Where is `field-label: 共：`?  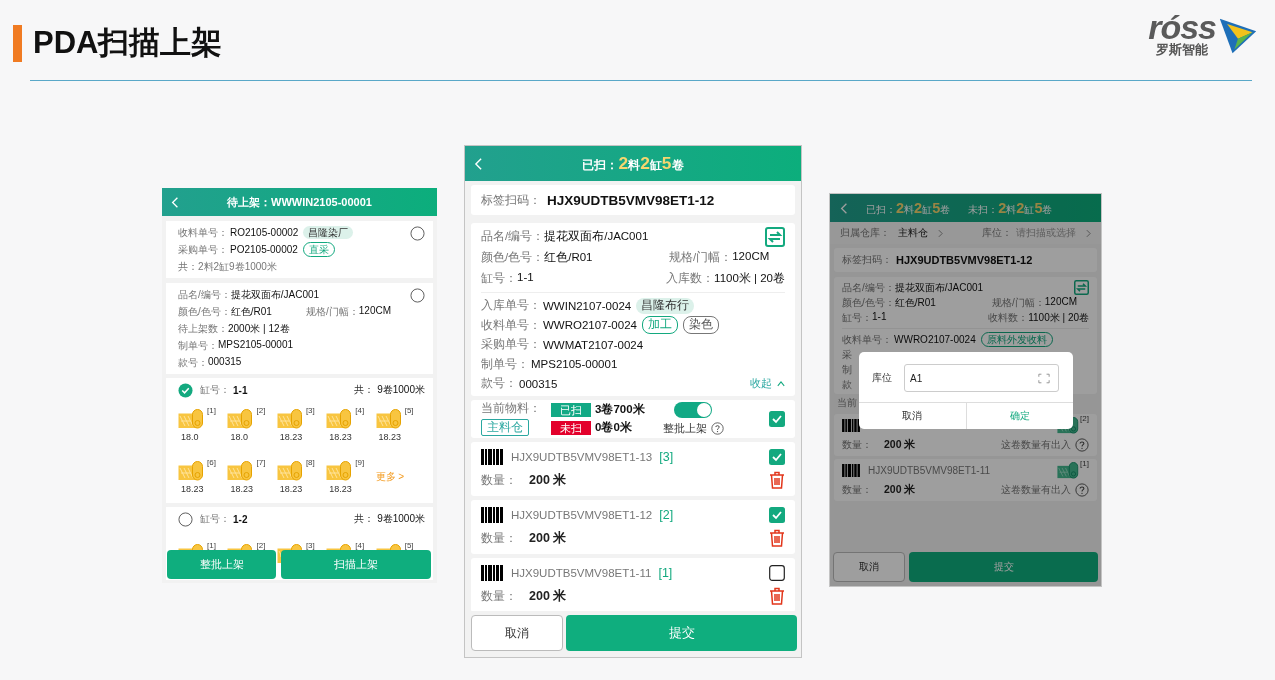
field-label: 共： is located at coordinates (364, 519).